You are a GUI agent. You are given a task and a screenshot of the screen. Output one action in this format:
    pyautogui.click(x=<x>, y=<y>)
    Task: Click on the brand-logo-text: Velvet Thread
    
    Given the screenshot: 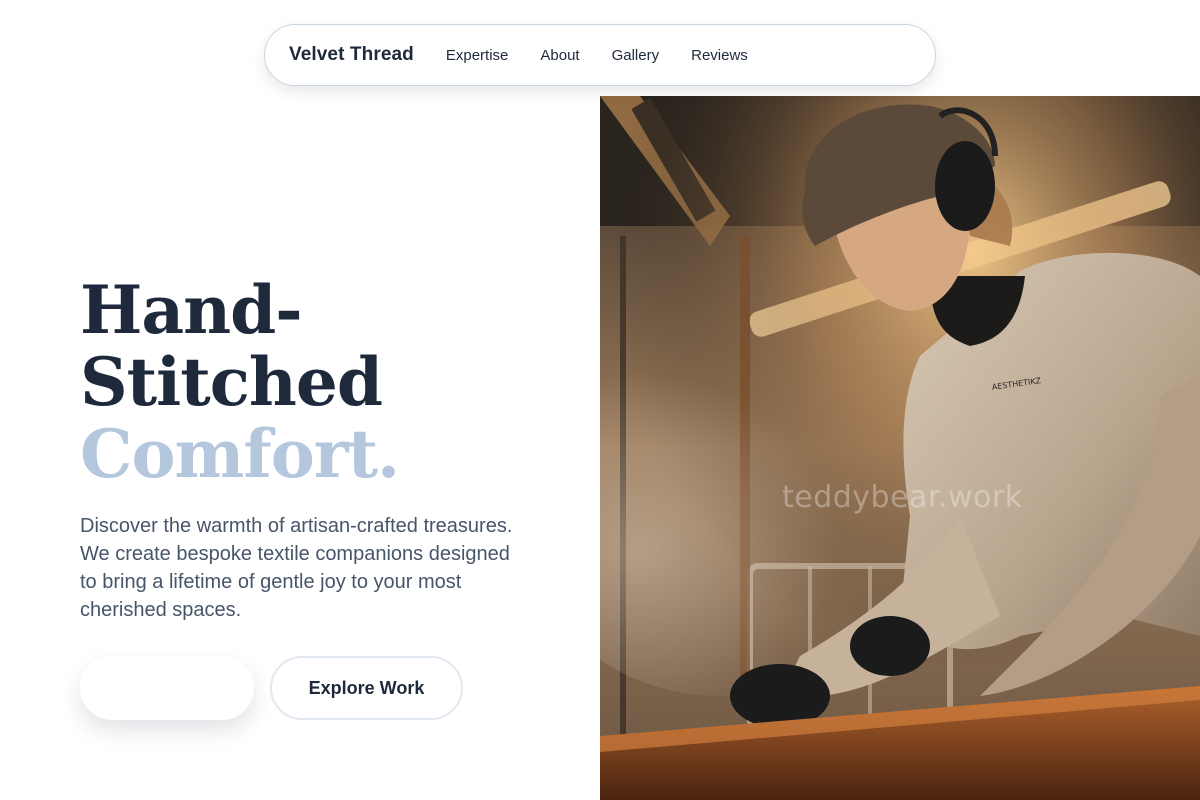 What is the action you would take?
    pyautogui.click(x=351, y=55)
    